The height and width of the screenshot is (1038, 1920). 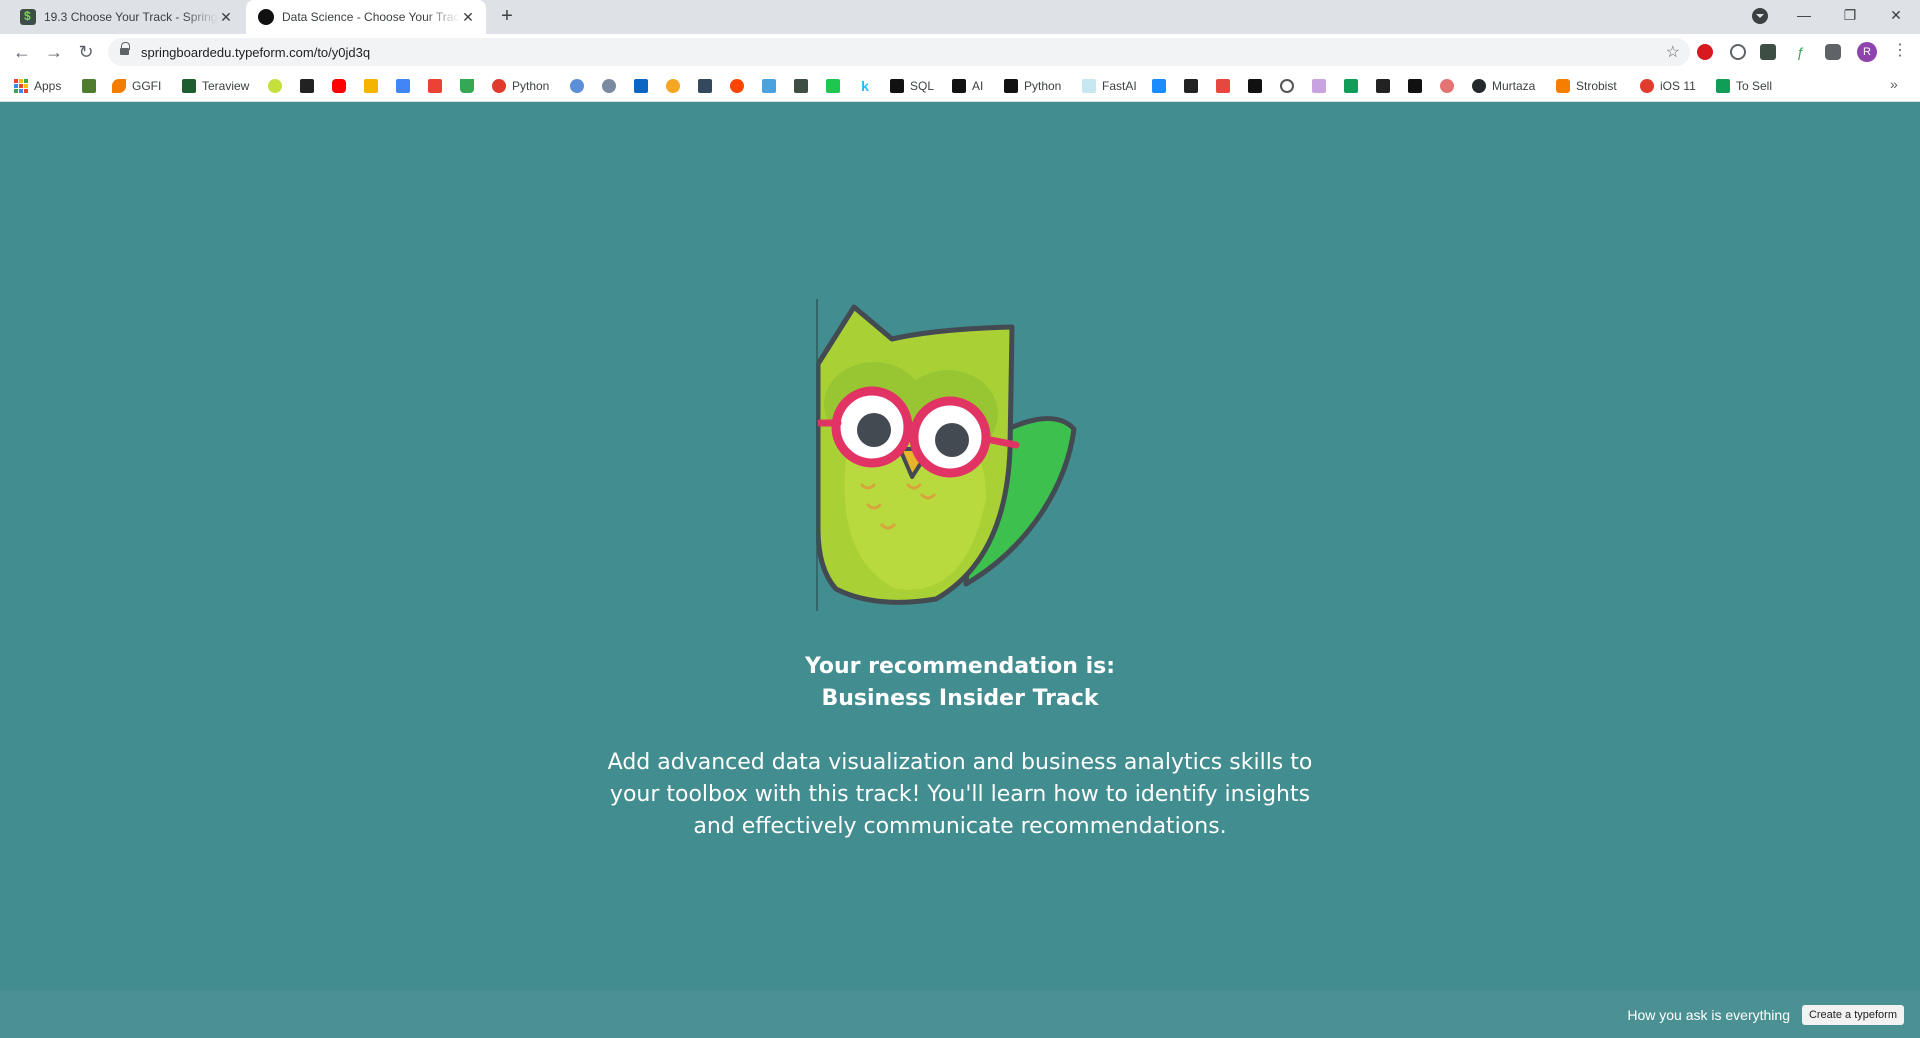 I want to click on bookmark-chess, so click(x=89, y=86).